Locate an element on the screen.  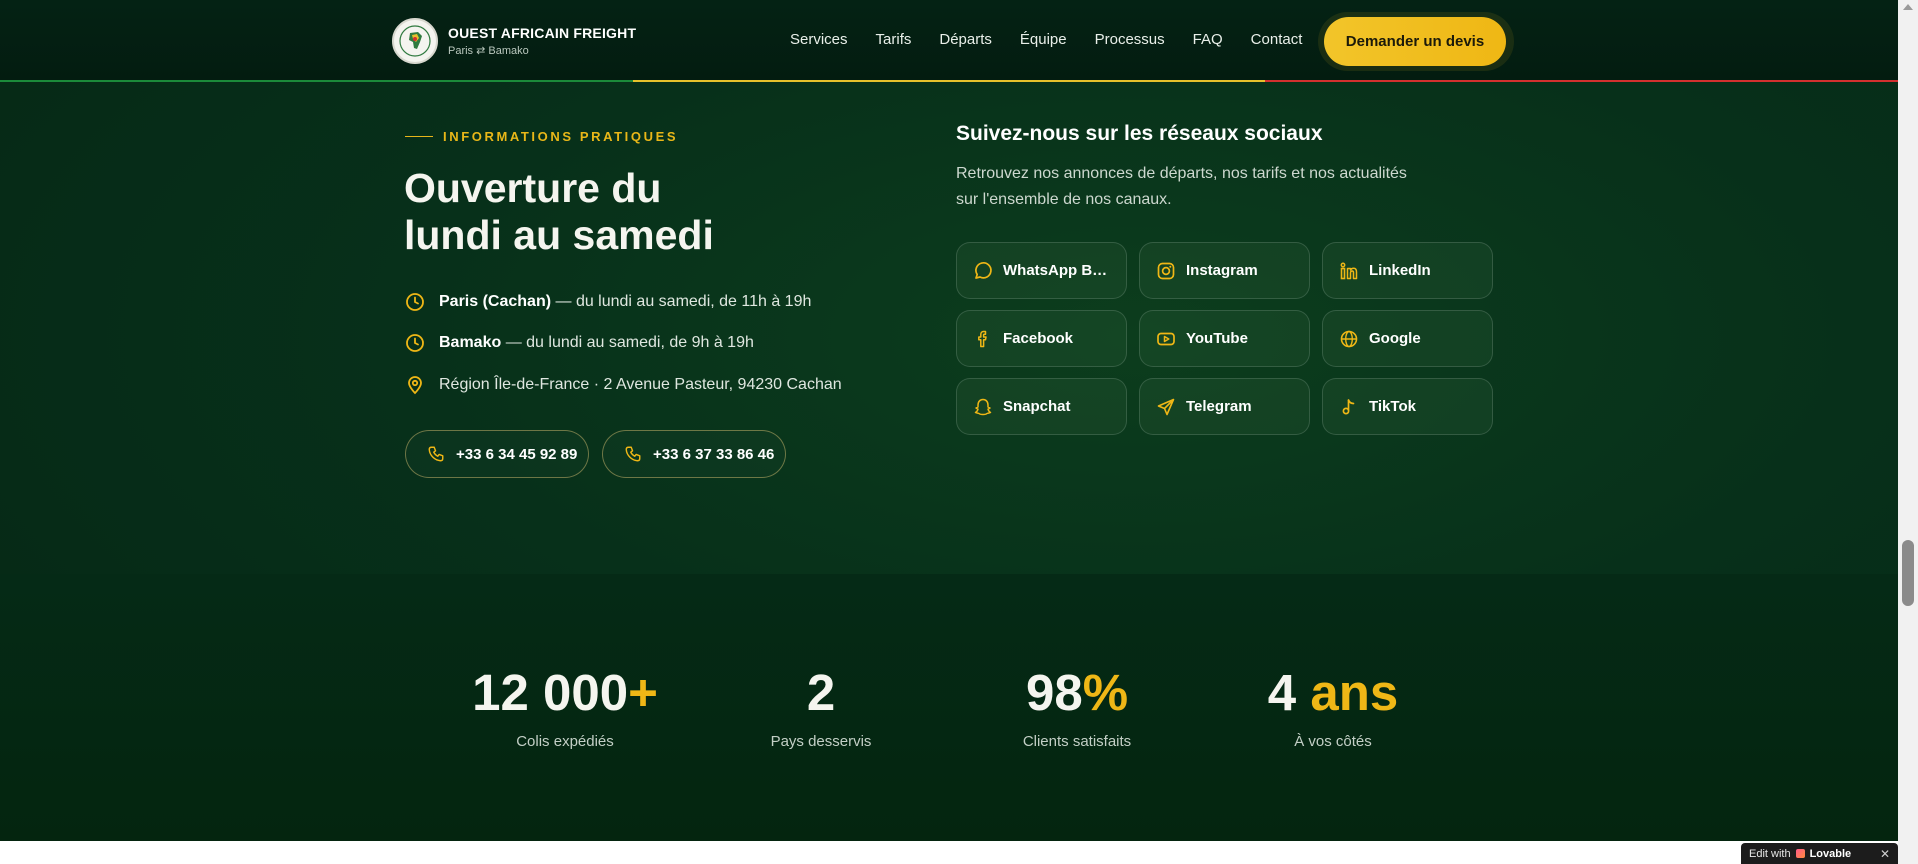
logo is located at coordinates (415, 41).